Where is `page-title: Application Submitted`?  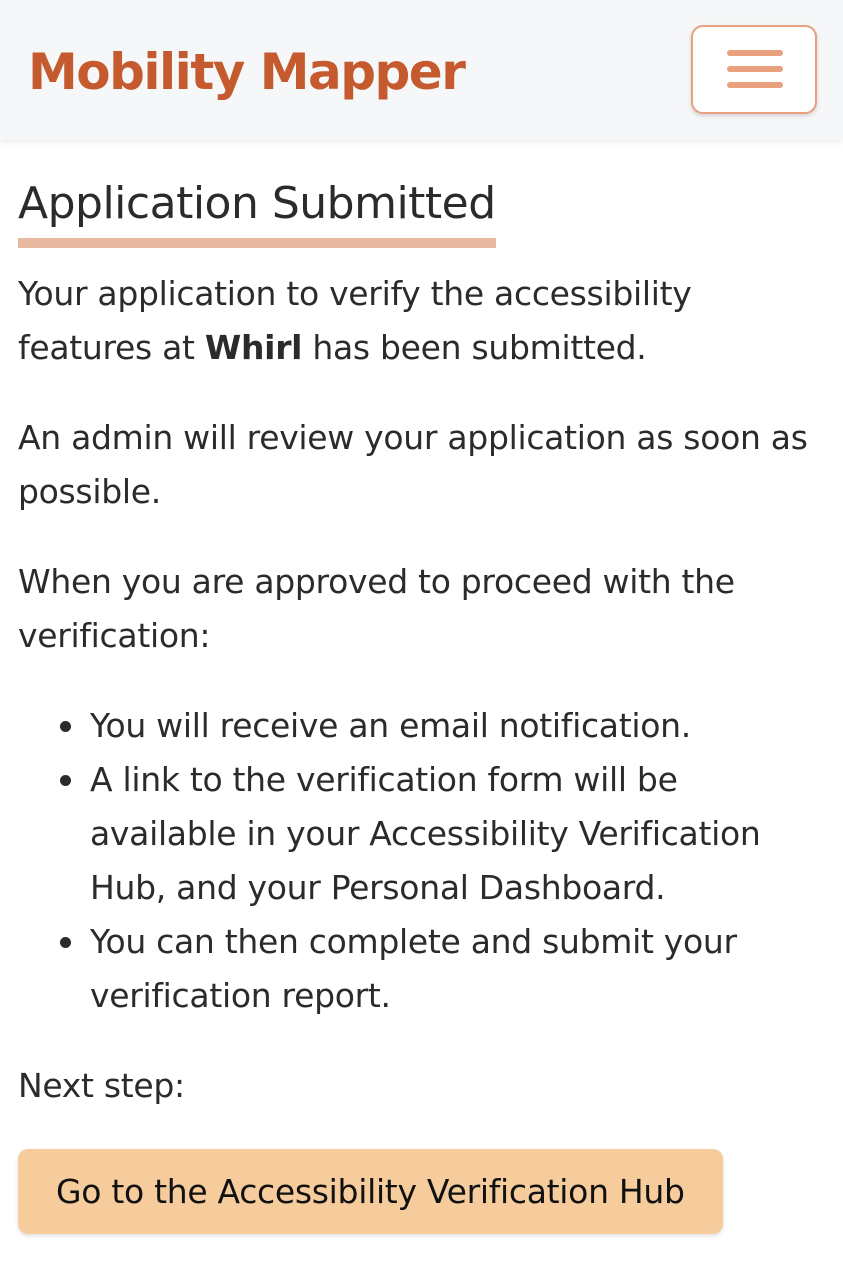 page-title: Application Submitted is located at coordinates (257, 209).